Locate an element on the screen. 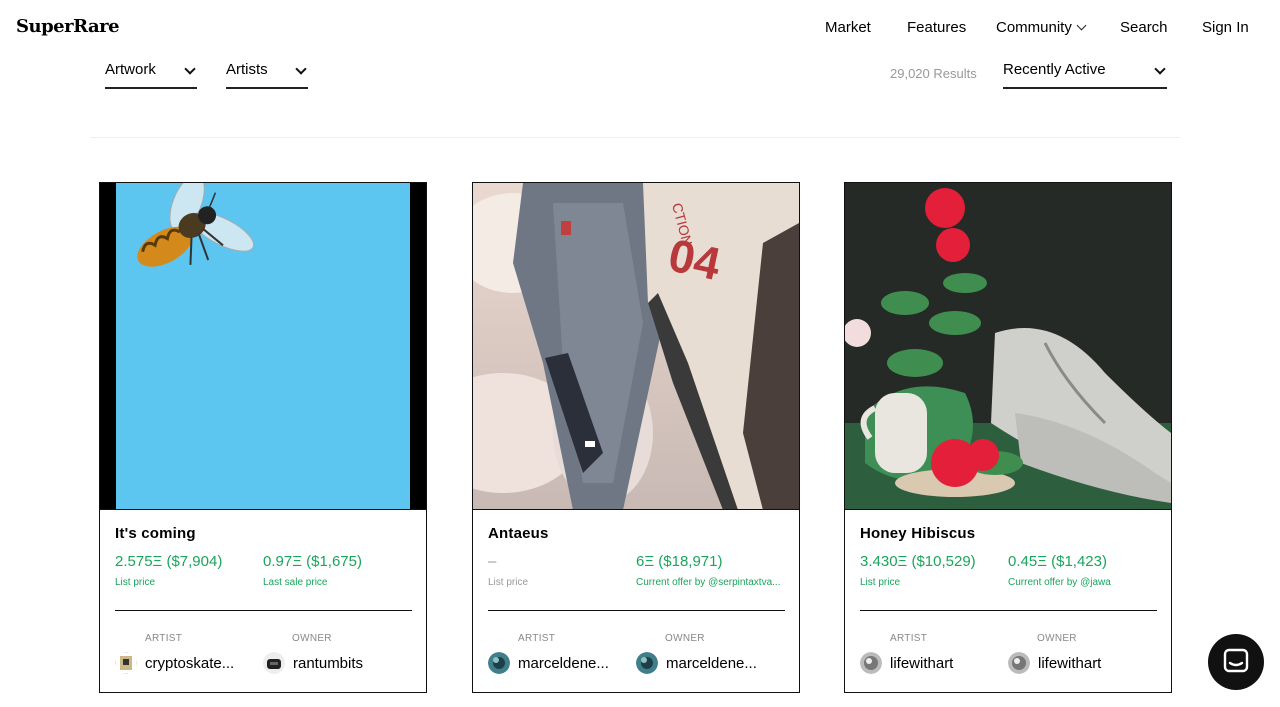 The width and height of the screenshot is (1280, 707). nav-search: Search is located at coordinates (1144, 27).